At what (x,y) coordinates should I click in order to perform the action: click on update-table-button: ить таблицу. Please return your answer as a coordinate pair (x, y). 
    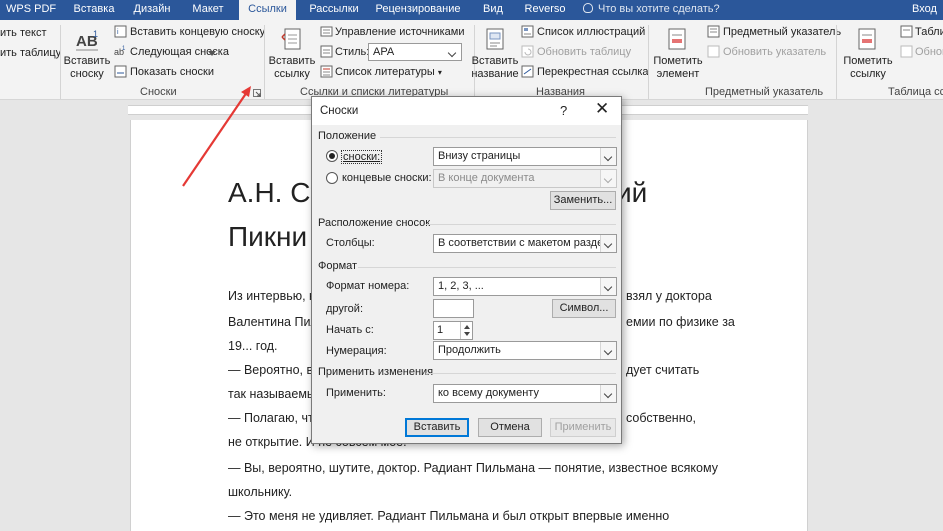
    Looking at the image, I should click on (30, 53).